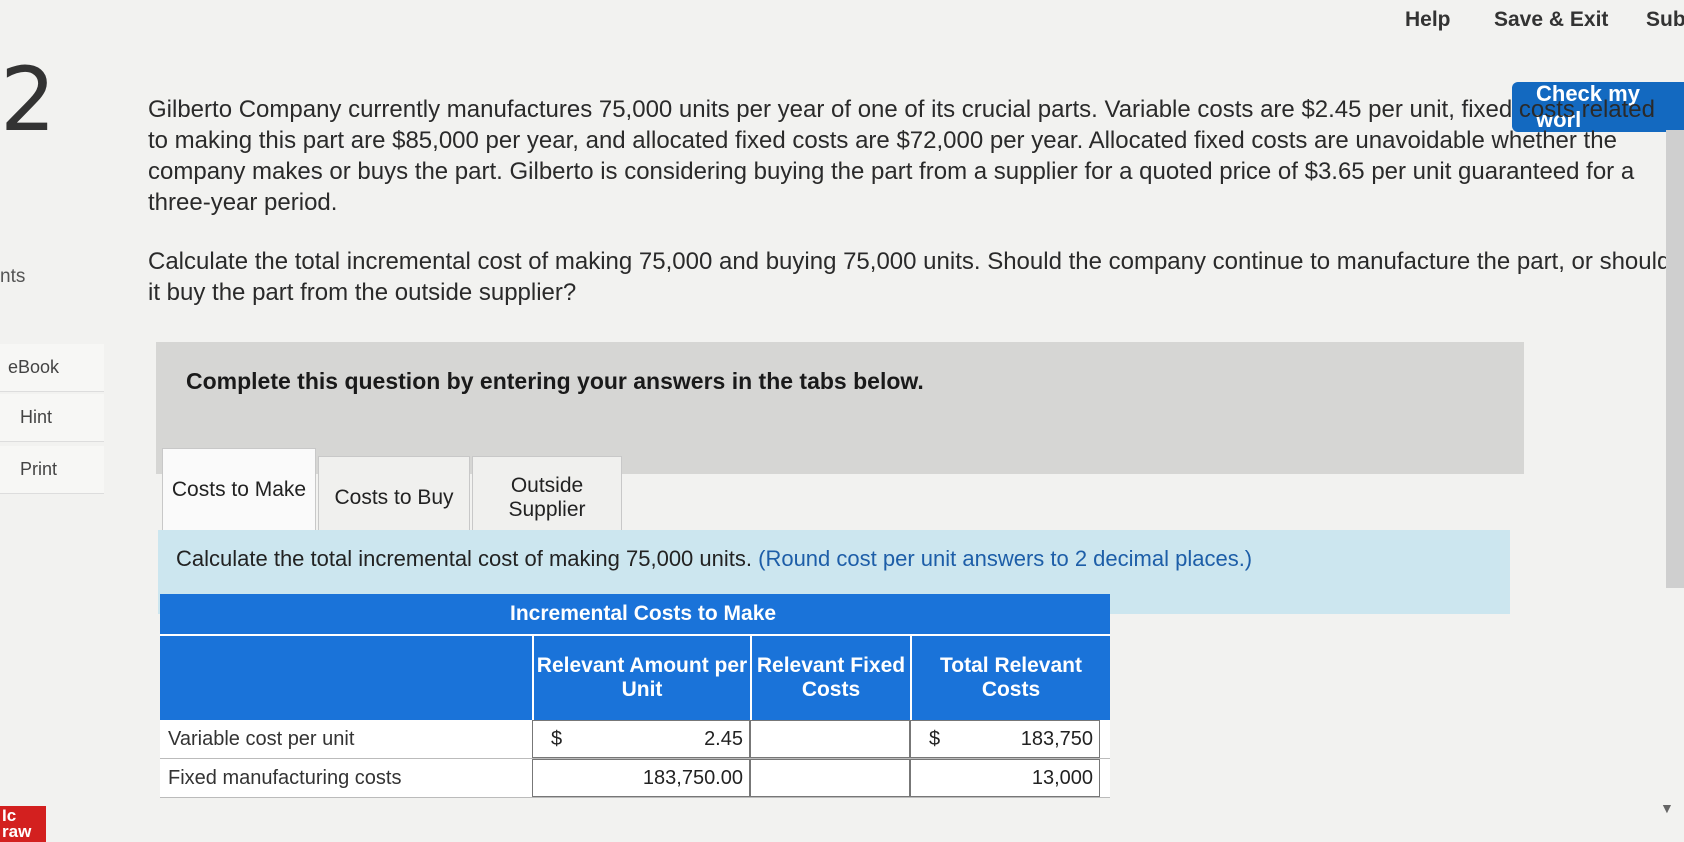  Describe the element at coordinates (1675, 359) in the screenshot. I see `scrollbar-thumb` at that location.